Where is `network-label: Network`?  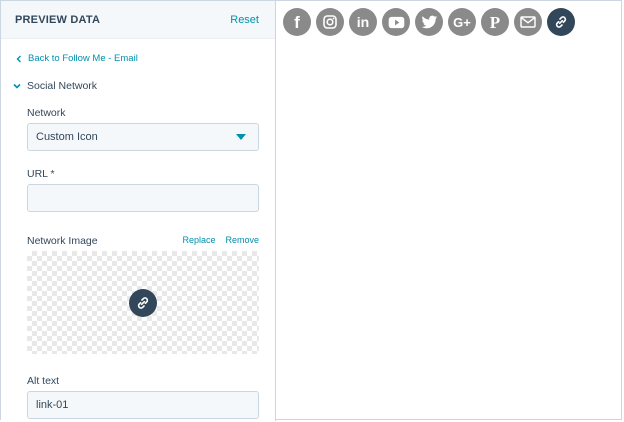 network-label: Network is located at coordinates (46, 113).